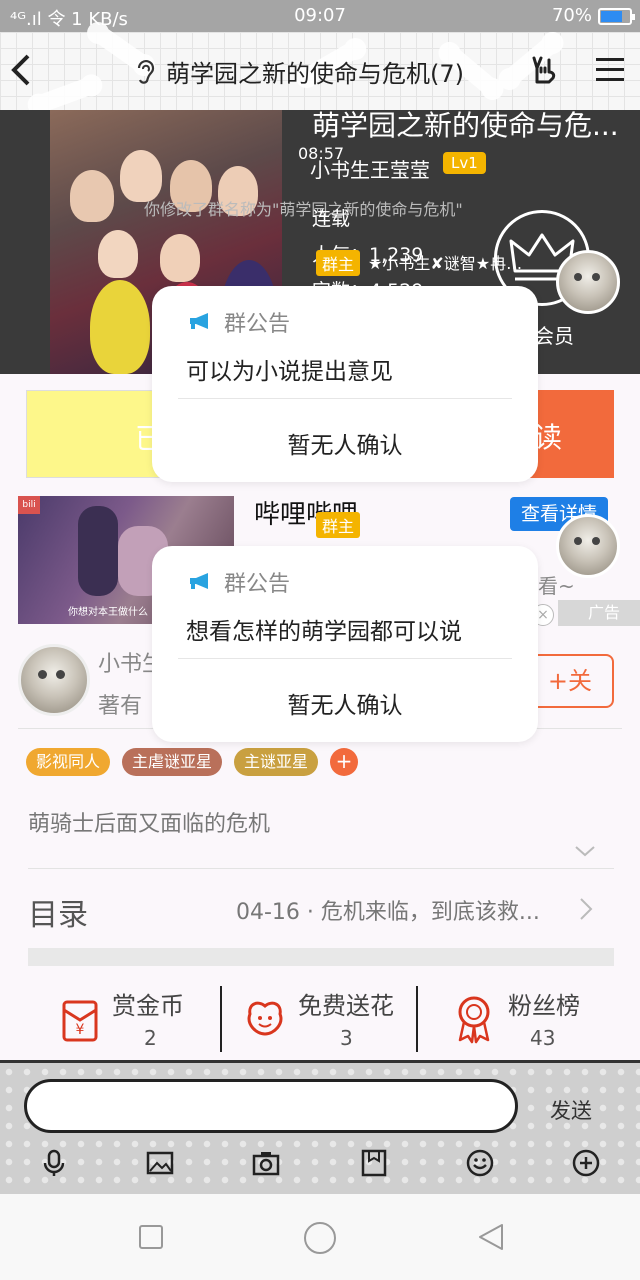 This screenshot has height=1280, width=640. What do you see at coordinates (616, 16) in the screenshot?
I see `battery-icon` at bounding box center [616, 16].